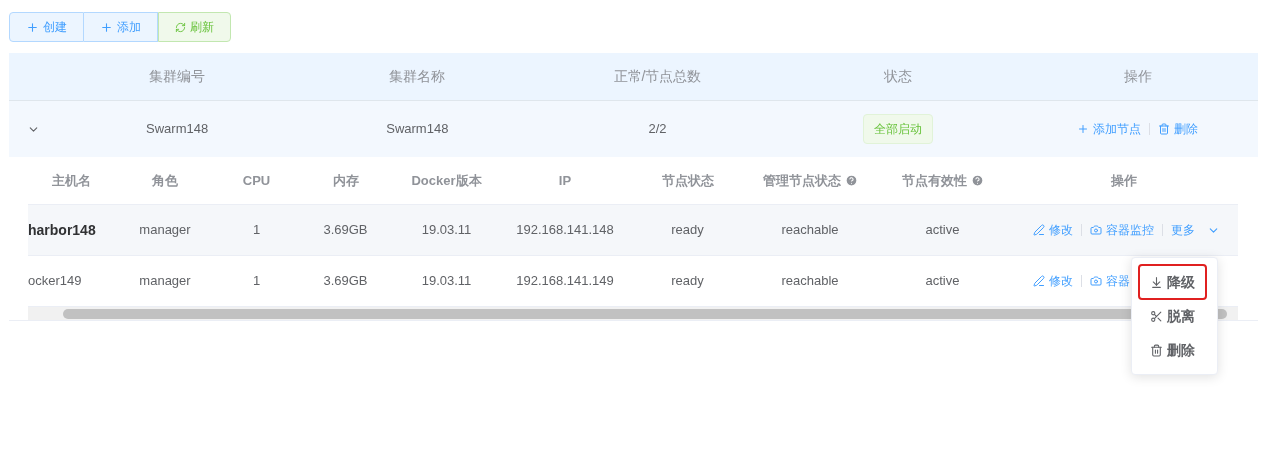  What do you see at coordinates (417, 76) in the screenshot?
I see `column-header: 集群名称` at bounding box center [417, 76].